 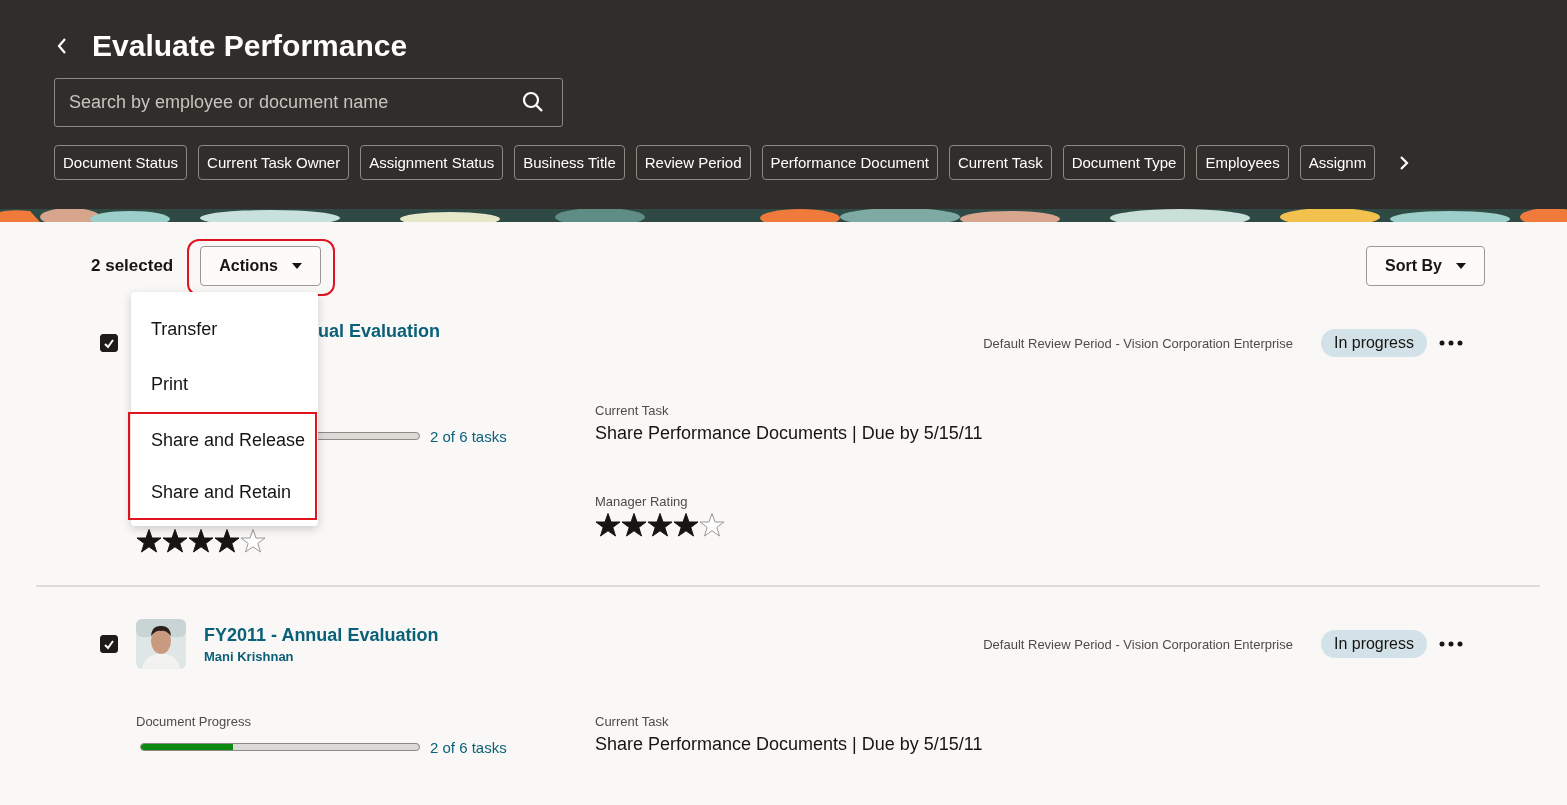 What do you see at coordinates (693, 162) in the screenshot?
I see `filter-chip: Review Period` at bounding box center [693, 162].